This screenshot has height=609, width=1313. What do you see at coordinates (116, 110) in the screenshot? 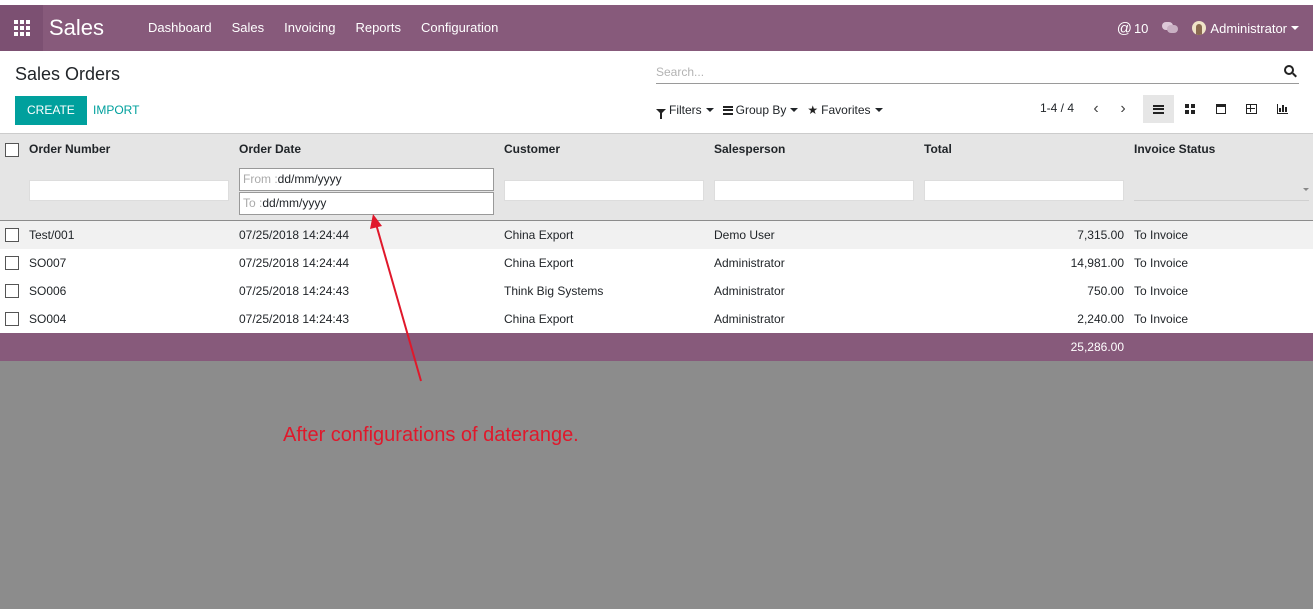
I see `import-button: IMPORT` at bounding box center [116, 110].